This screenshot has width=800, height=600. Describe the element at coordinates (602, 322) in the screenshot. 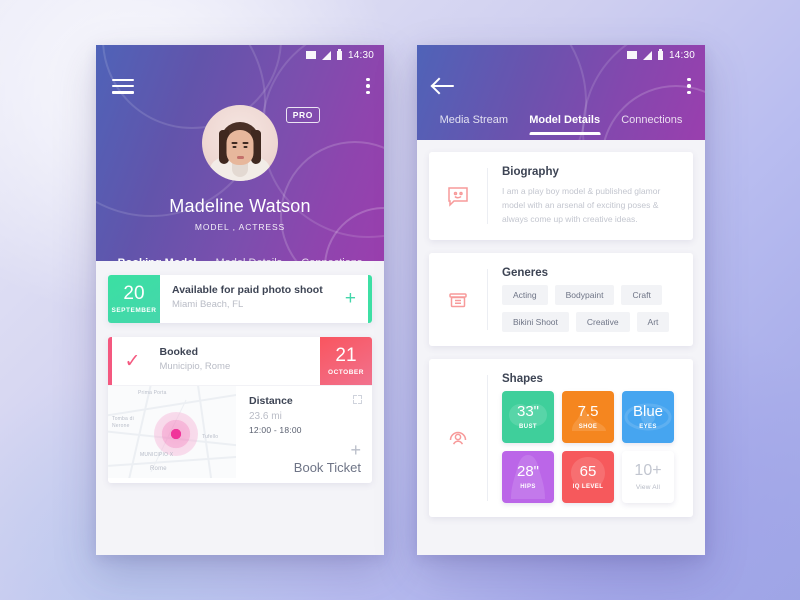

I see `genre-tag: Creative` at that location.